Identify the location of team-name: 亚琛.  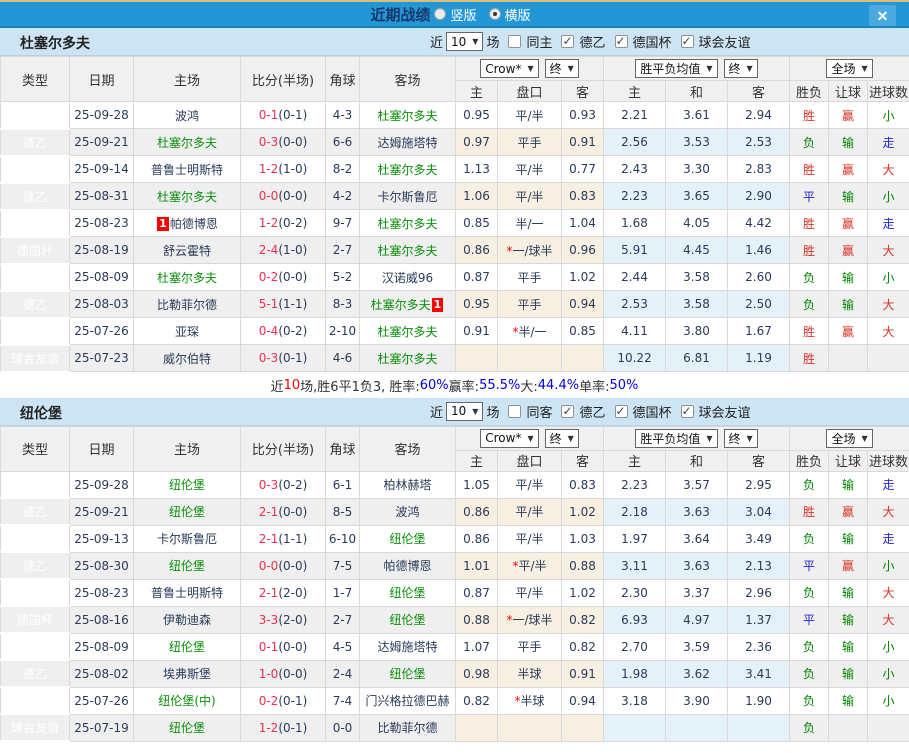
(187, 332).